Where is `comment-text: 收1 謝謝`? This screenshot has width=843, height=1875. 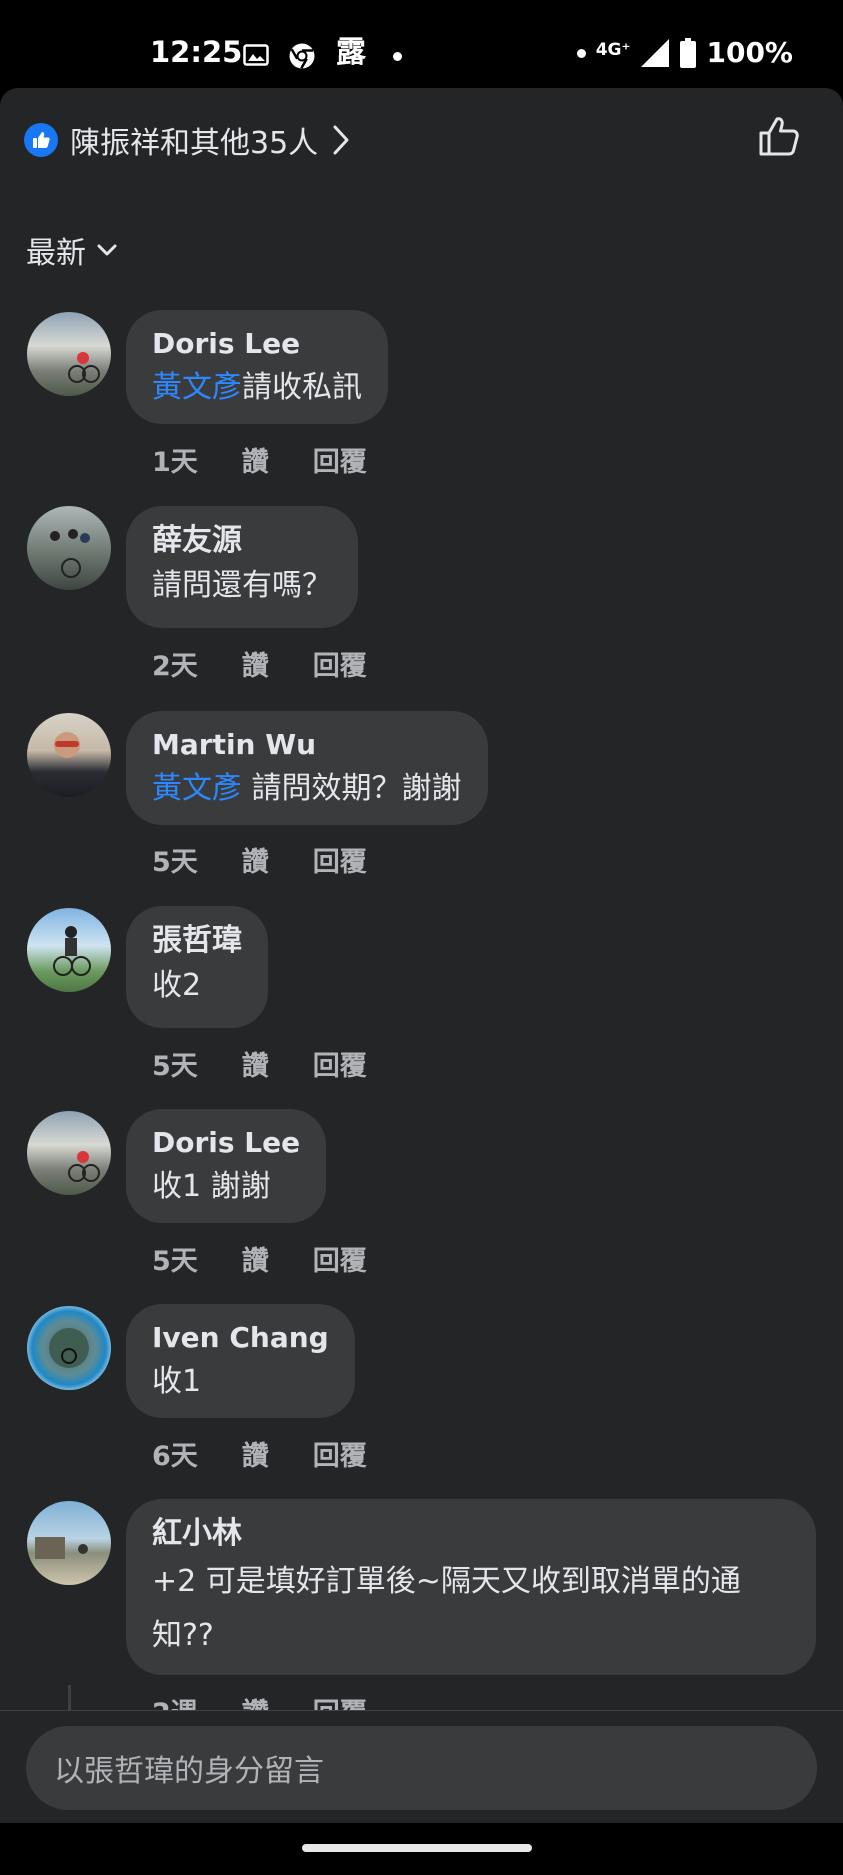 comment-text: 收1 謝謝 is located at coordinates (211, 1186).